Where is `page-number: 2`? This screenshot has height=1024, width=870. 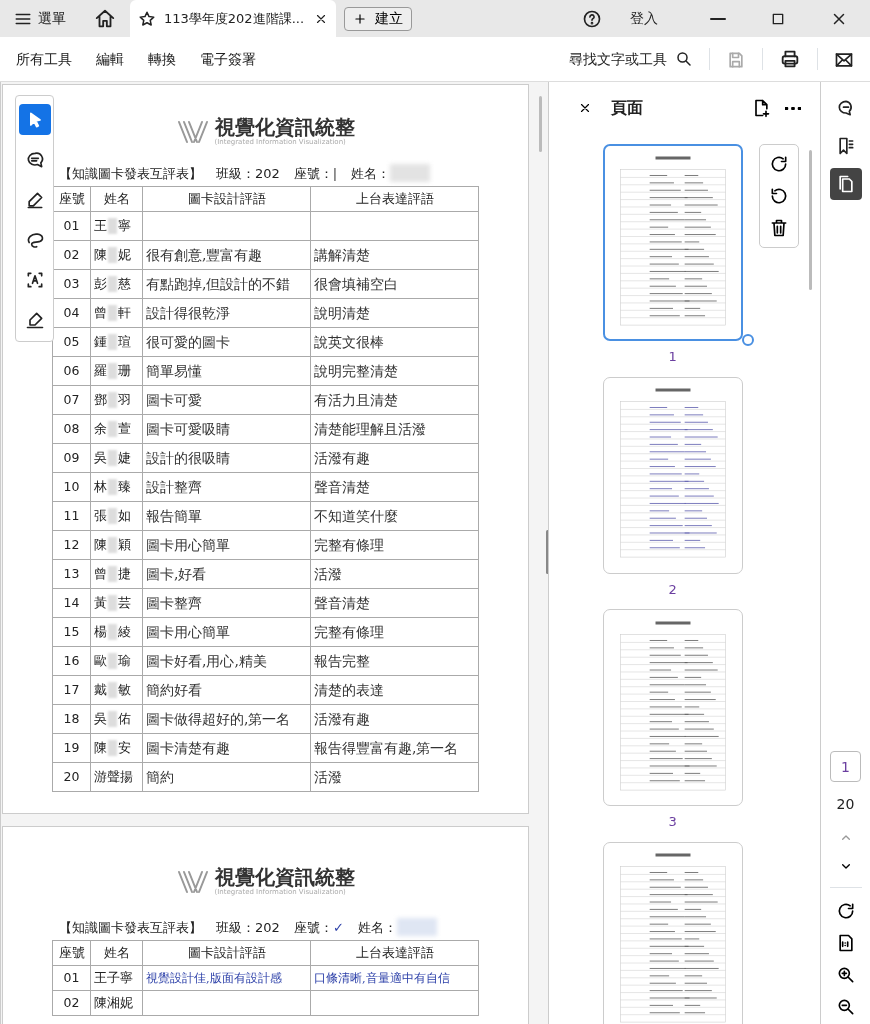 page-number: 2 is located at coordinates (672, 589).